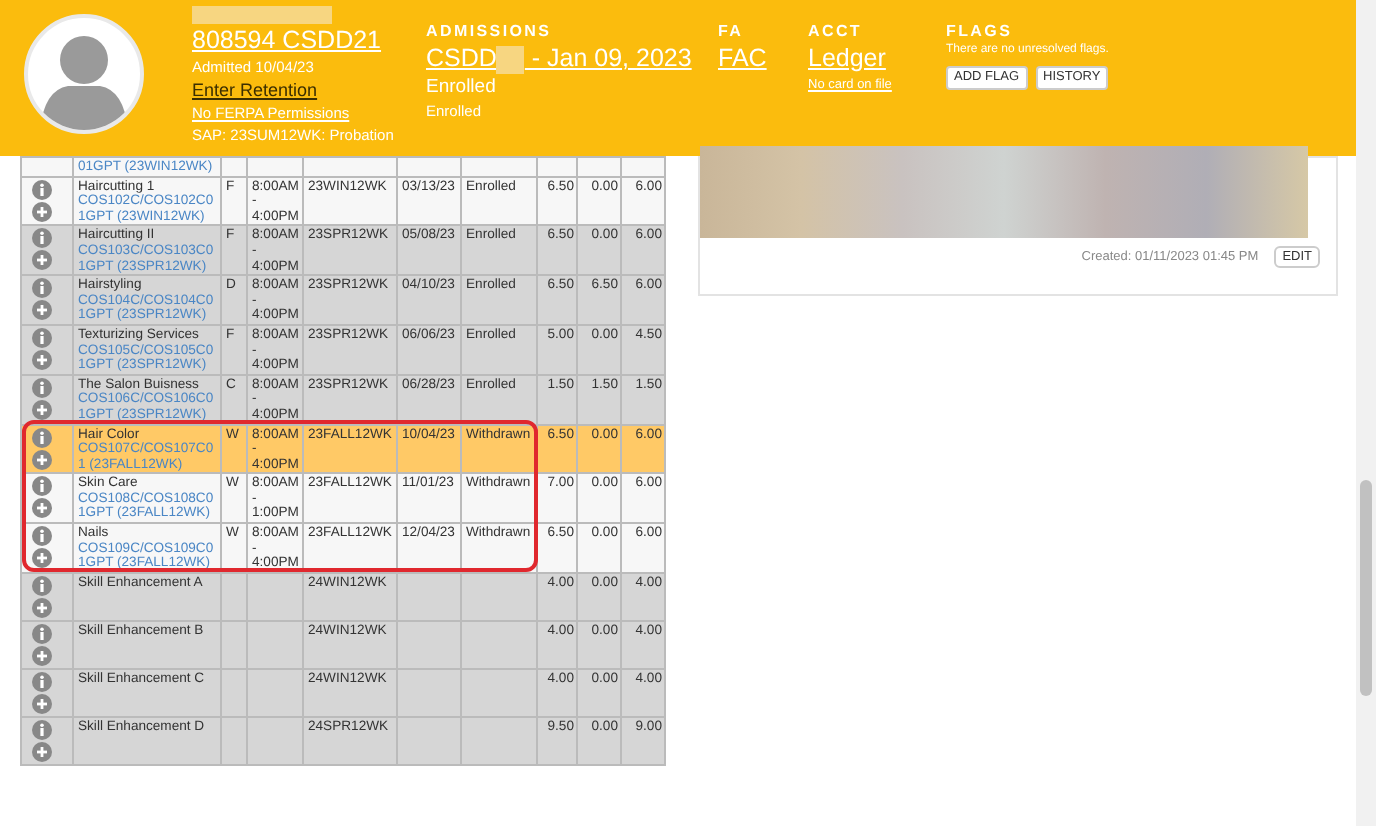  Describe the element at coordinates (461, 87) in the screenshot. I see `enrollment-status: Enrolled` at that location.